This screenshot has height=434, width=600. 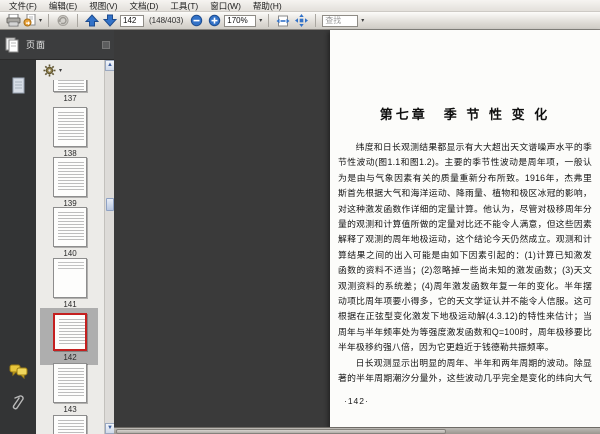 I want to click on fit-width-icon, so click(x=283, y=21).